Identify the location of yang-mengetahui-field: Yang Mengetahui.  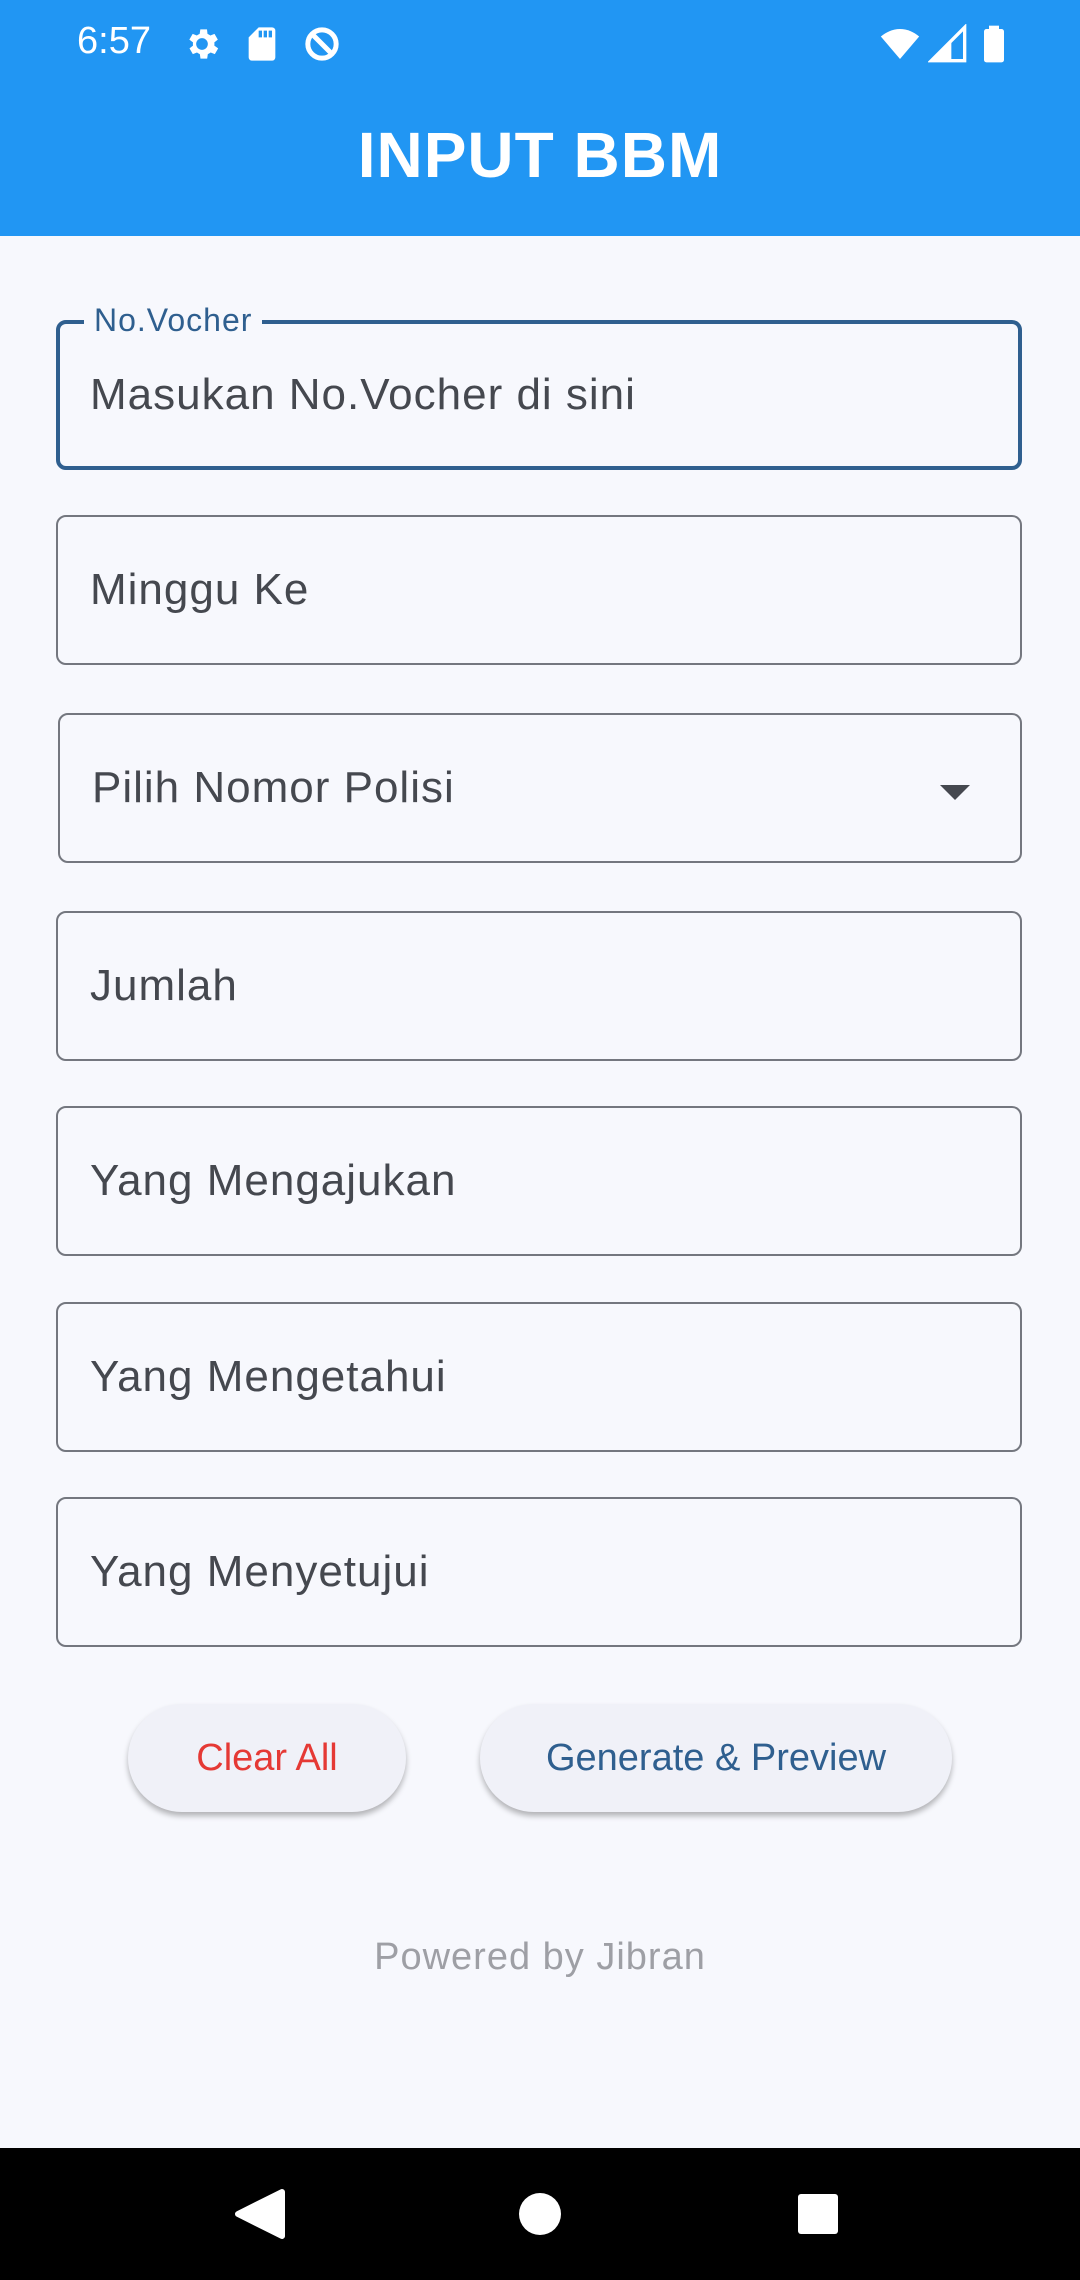
(539, 1377).